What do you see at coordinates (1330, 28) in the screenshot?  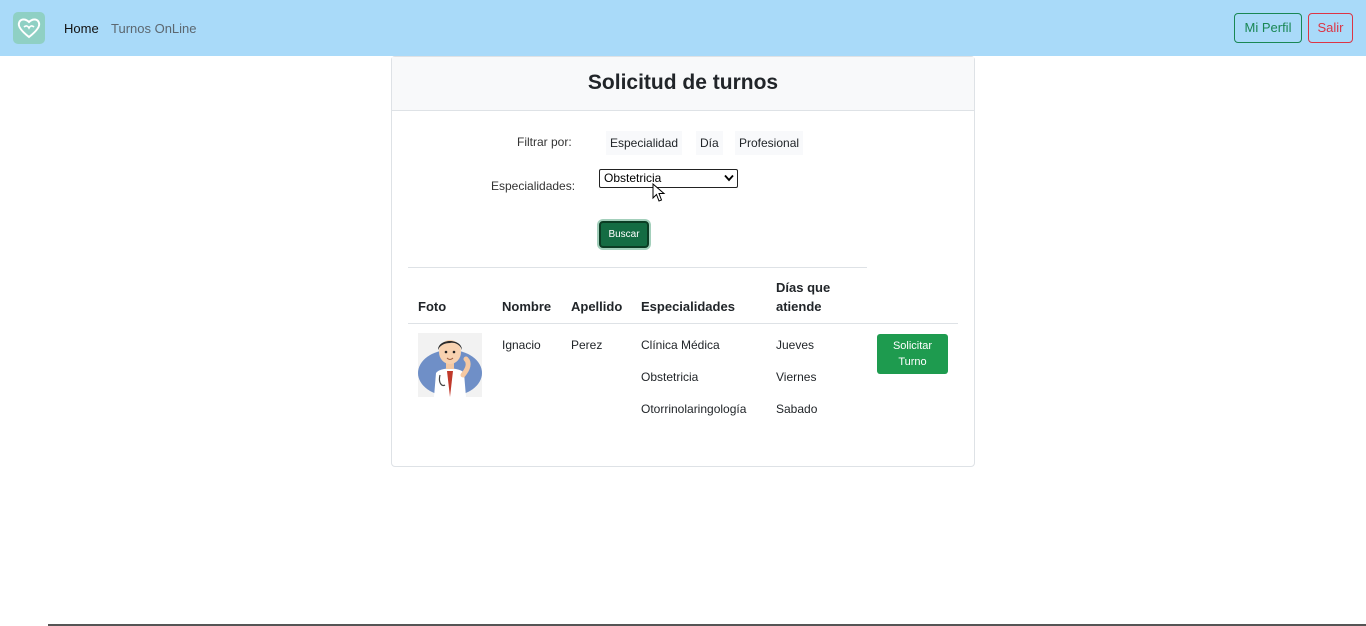 I see `salir-button: Salir` at bounding box center [1330, 28].